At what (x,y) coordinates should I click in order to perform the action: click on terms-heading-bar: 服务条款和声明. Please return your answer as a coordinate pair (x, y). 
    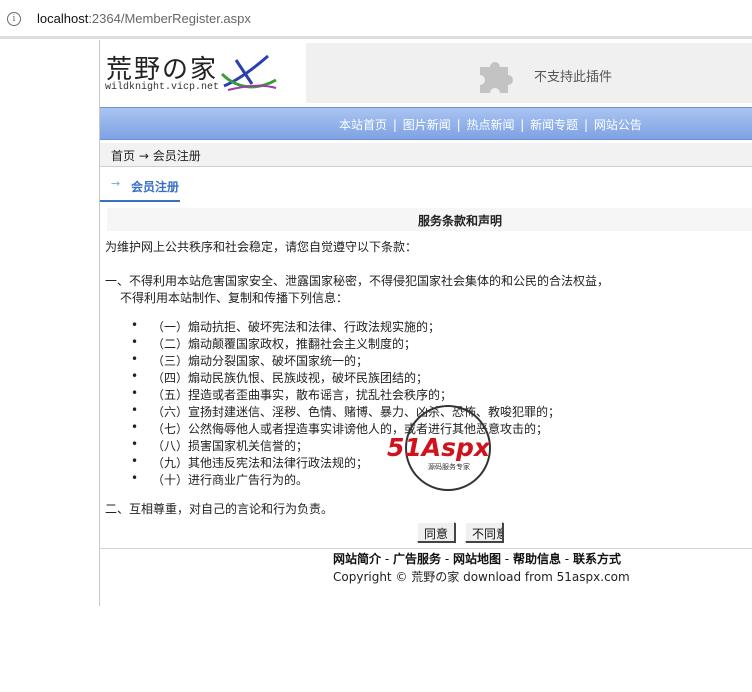
    Looking at the image, I should click on (429, 219).